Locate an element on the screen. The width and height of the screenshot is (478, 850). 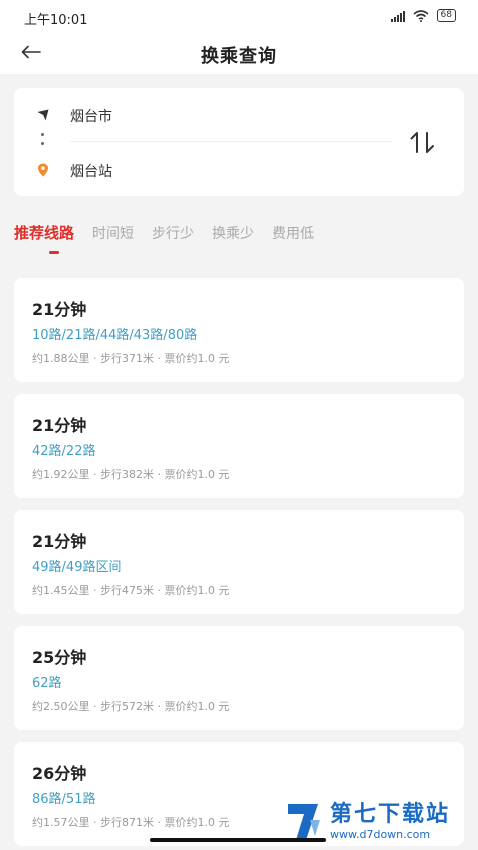
route-bus-lines: 10路/21路/44路/43路/80路 is located at coordinates (115, 335).